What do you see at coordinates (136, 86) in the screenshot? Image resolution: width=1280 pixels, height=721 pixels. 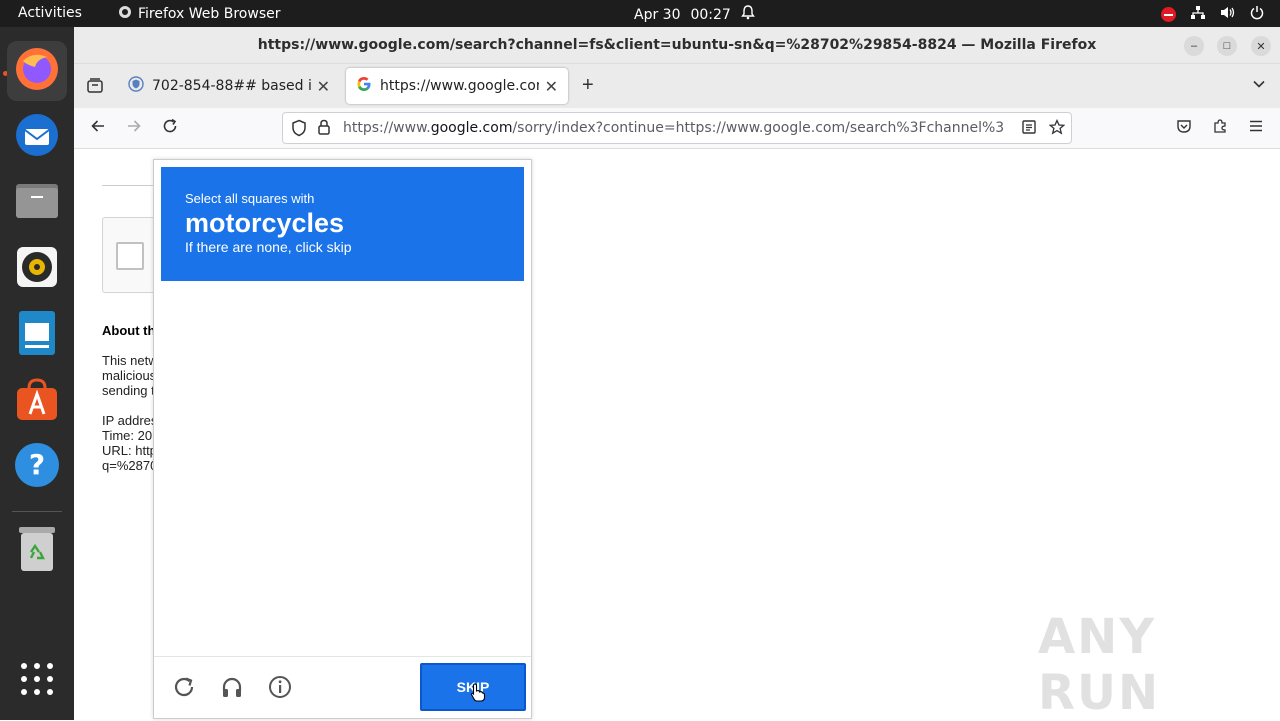 I see `shield-favicon-icon` at bounding box center [136, 86].